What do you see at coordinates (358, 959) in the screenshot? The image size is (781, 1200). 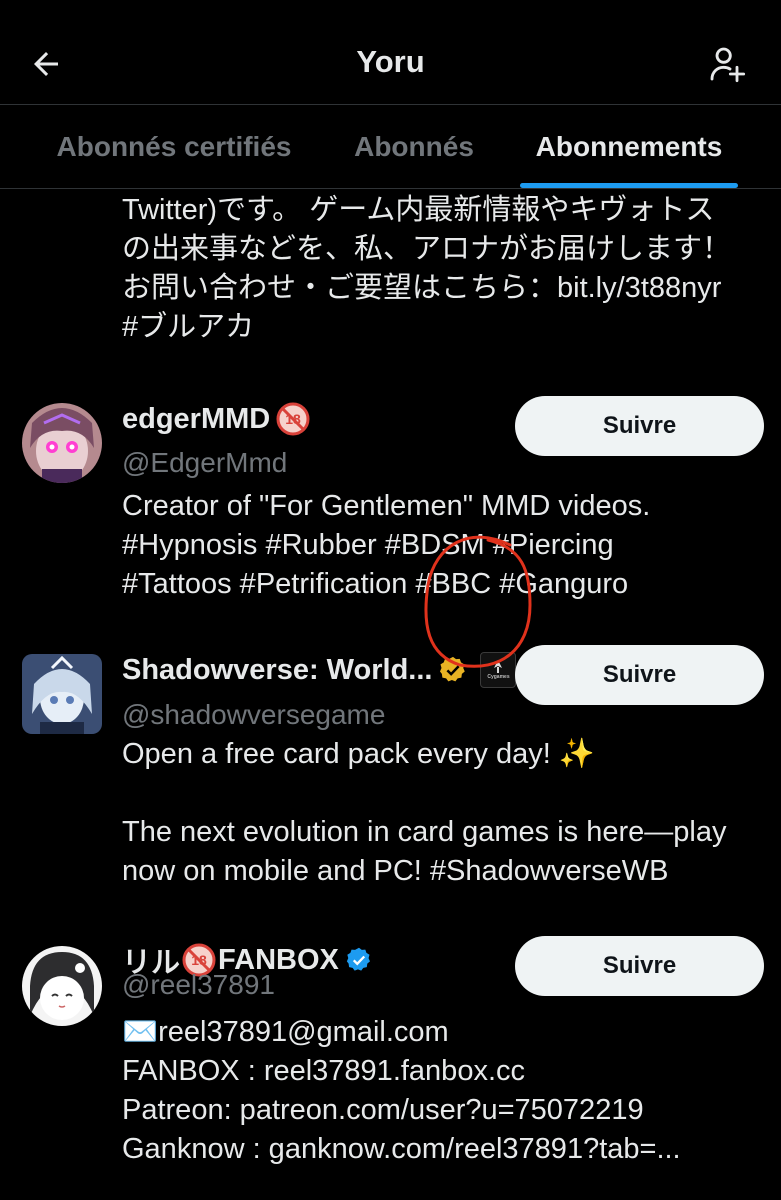 I see `verified-badge-icon` at bounding box center [358, 959].